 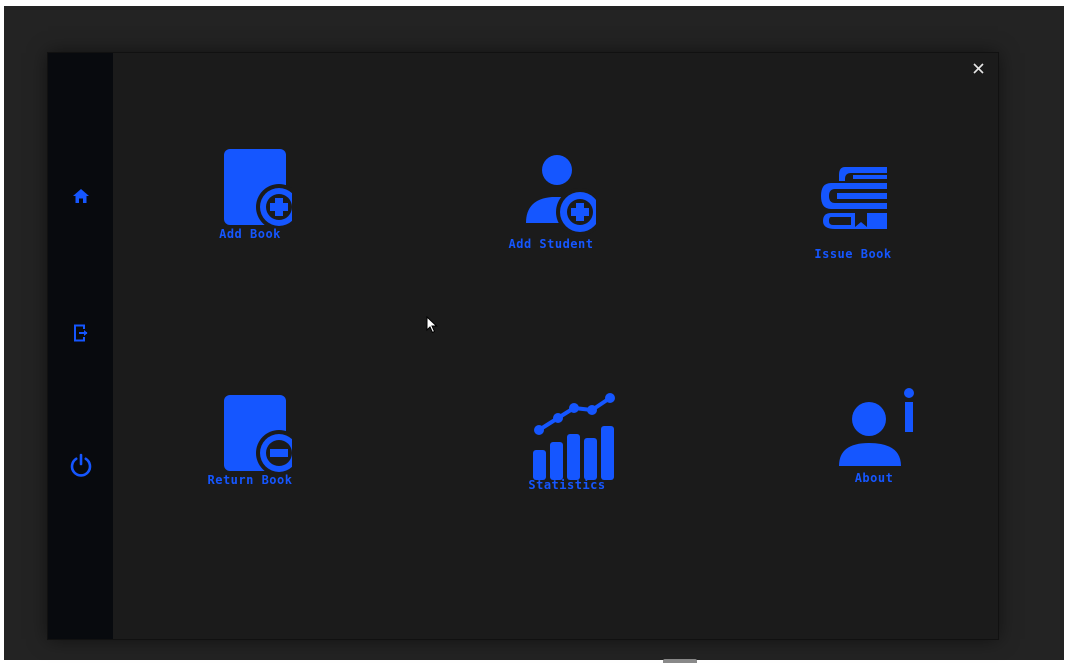 I want to click on close-icon, so click(x=978, y=68).